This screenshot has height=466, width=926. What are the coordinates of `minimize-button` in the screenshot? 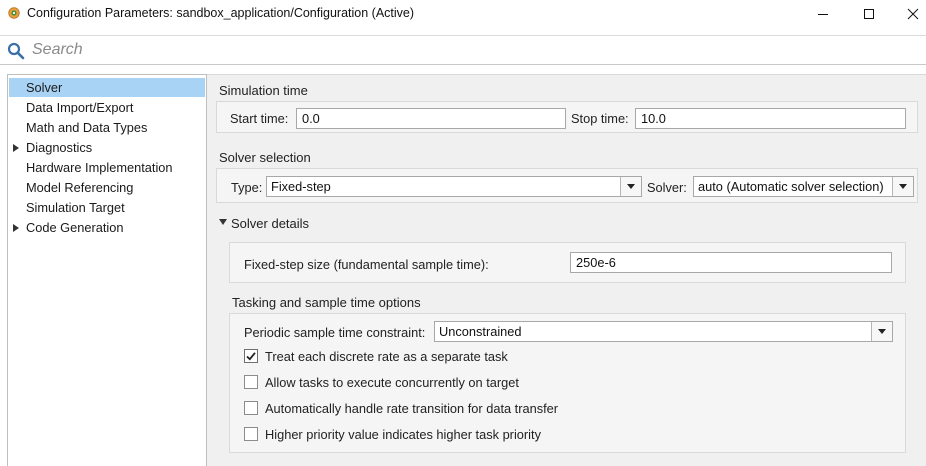 It's located at (823, 14).